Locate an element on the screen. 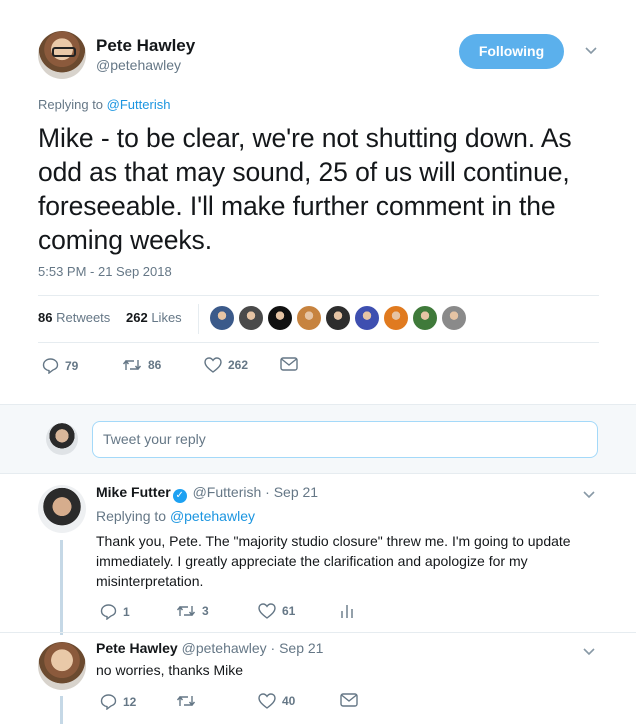 Image resolution: width=636 pixels, height=724 pixels. retweet-count: 86 is located at coordinates (155, 365).